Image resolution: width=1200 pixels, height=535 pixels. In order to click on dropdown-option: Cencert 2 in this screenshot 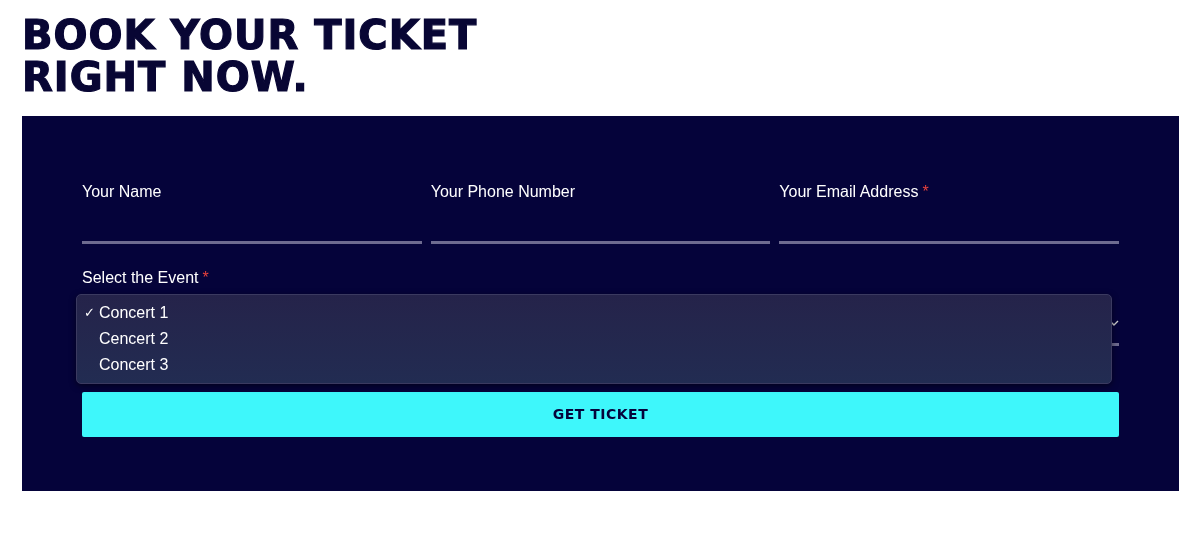, I will do `click(594, 339)`.